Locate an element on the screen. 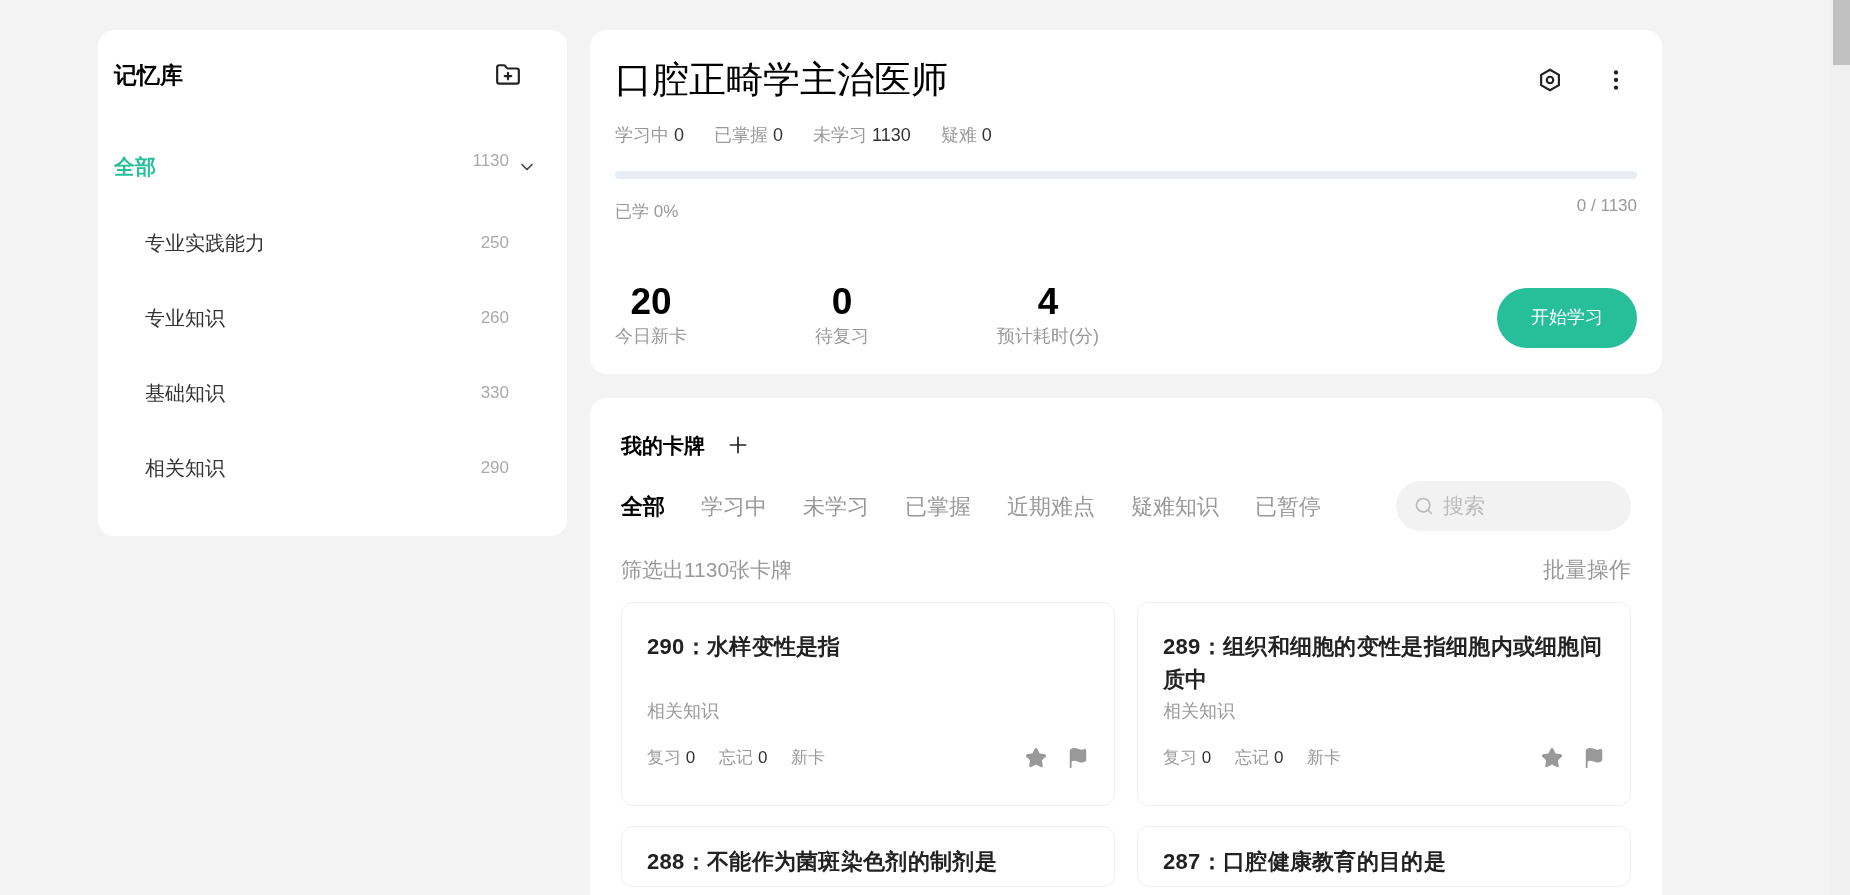 The height and width of the screenshot is (895, 1850). item-count: 330 is located at coordinates (494, 393).